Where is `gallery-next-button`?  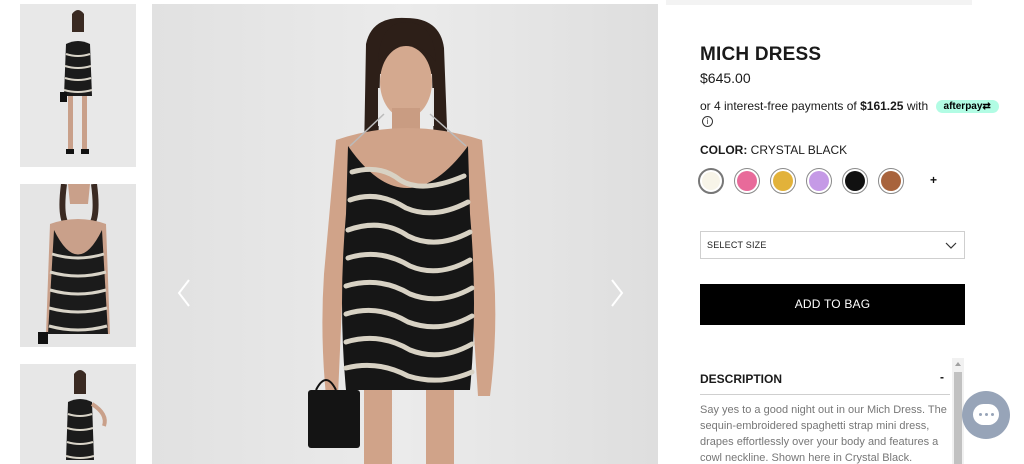
gallery-next-button is located at coordinates (617, 293).